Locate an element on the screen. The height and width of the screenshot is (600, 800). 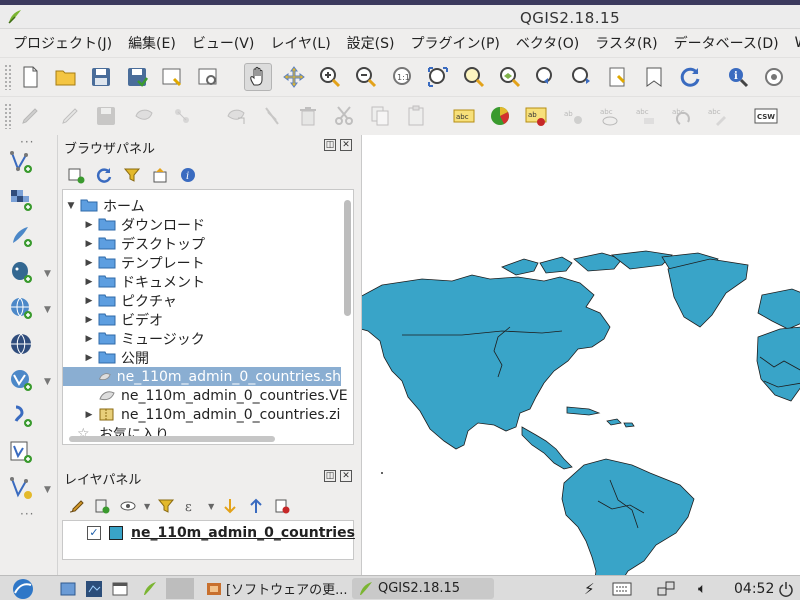
add-selected-layers-icon is located at coordinates (76, 175).